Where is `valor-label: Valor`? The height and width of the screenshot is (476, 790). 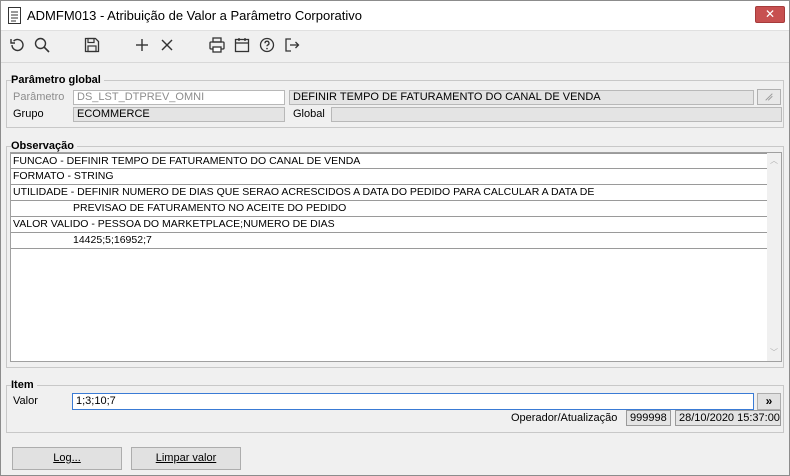
valor-label: Valor is located at coordinates (25, 401).